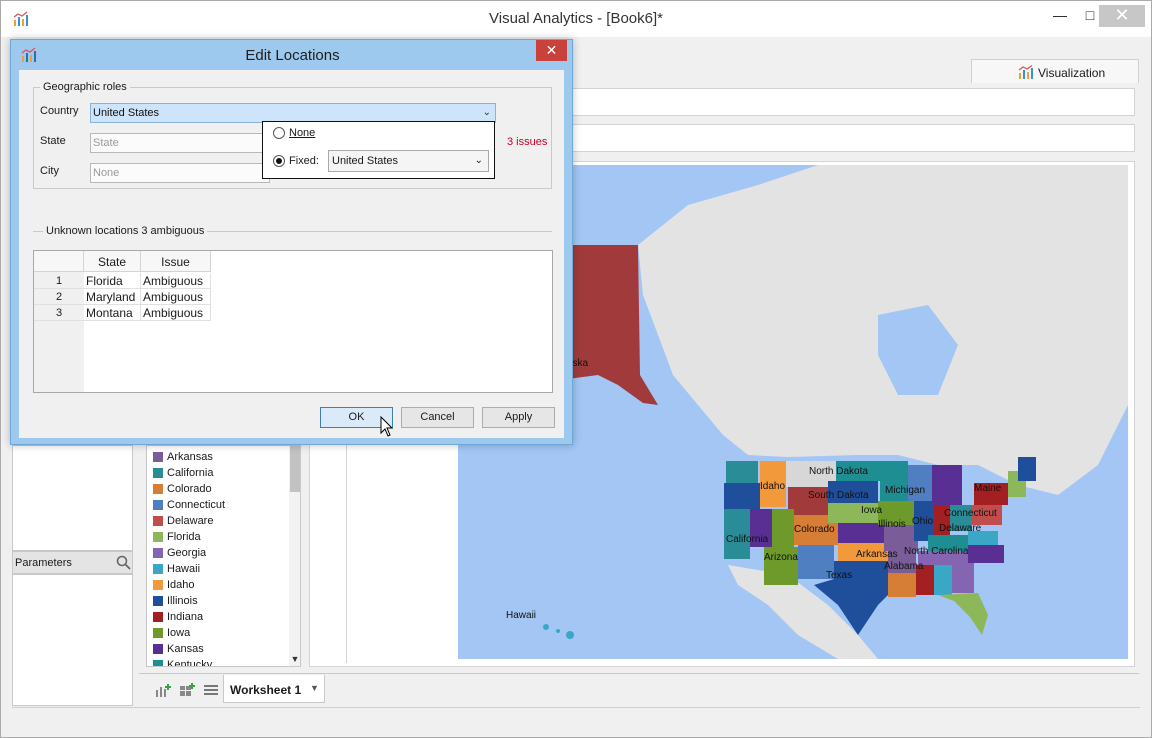 The height and width of the screenshot is (738, 1152). I want to click on new-dashboard-icon, so click(187, 690).